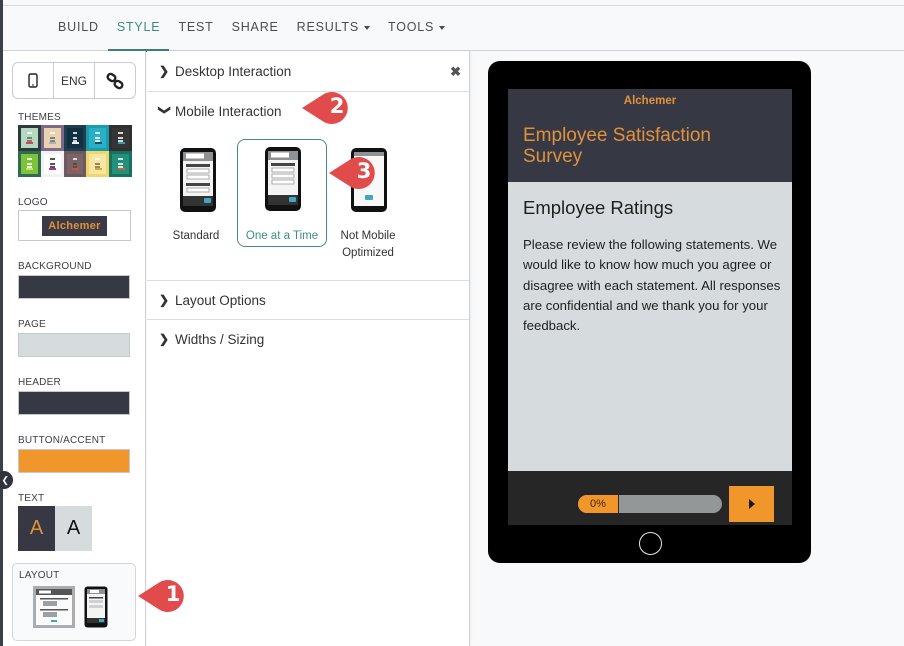 The width and height of the screenshot is (904, 646). I want to click on section-title: Widths / Sizing, so click(220, 339).